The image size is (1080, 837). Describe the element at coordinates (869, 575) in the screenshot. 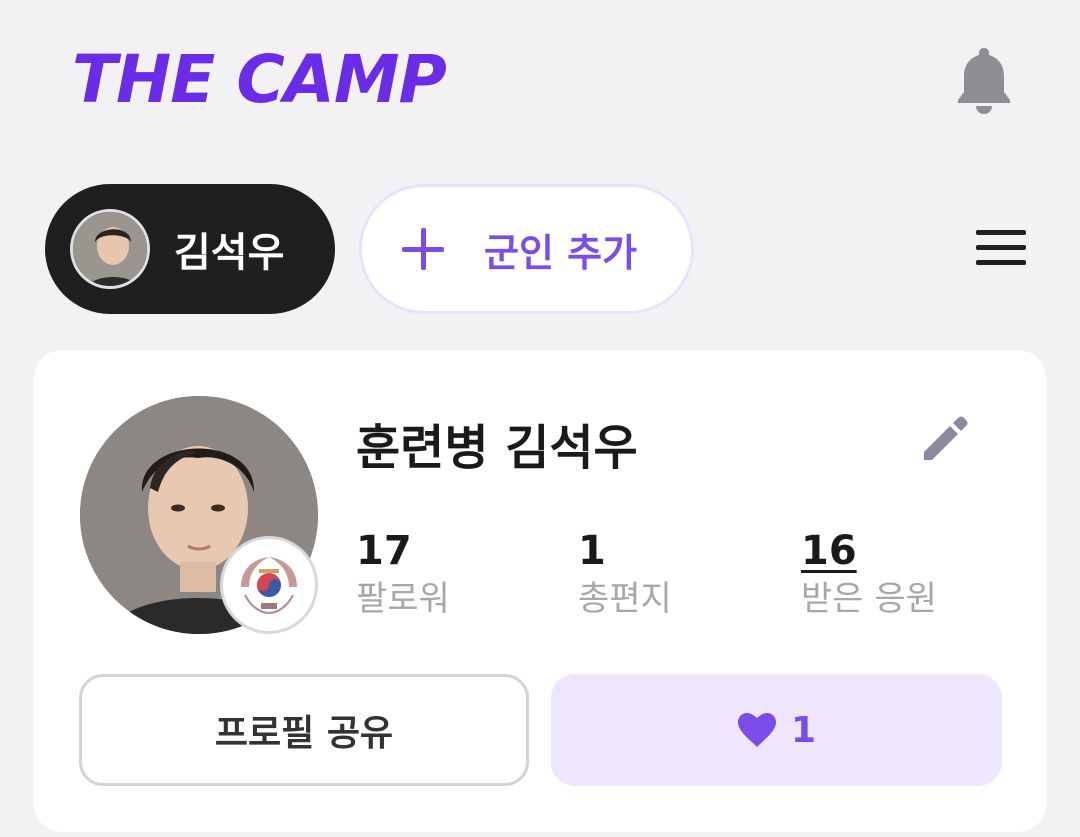

I see `stat-received-cheers: 16 받은 응원` at that location.